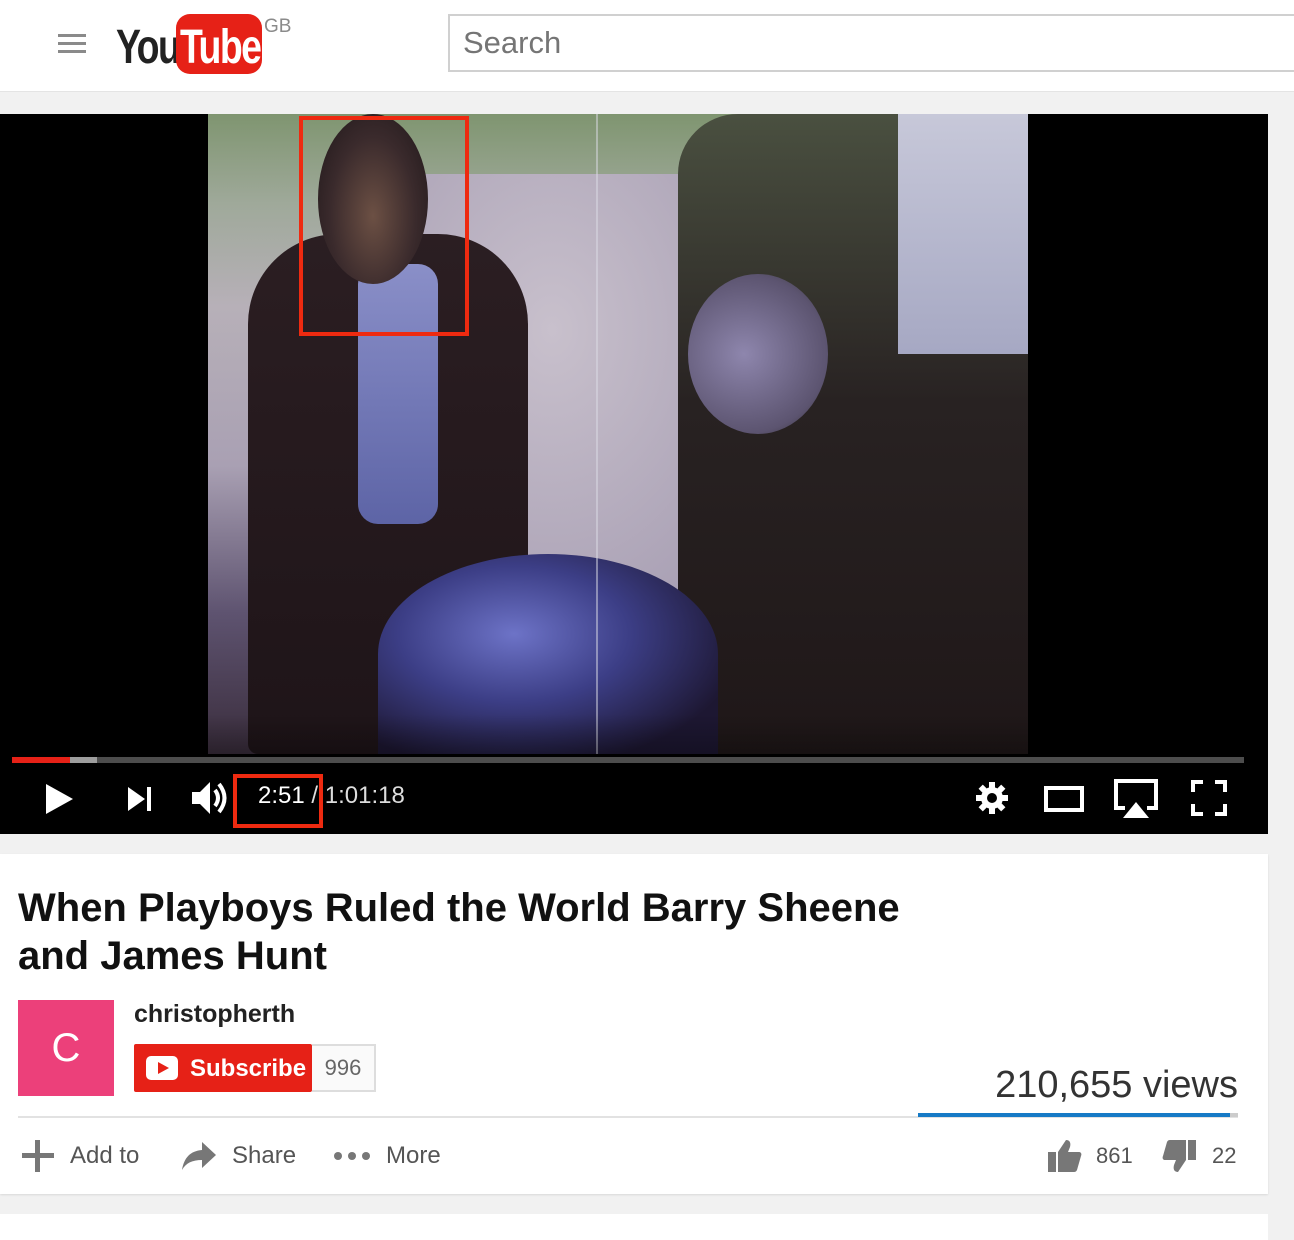  I want to click on video-figure-arm, so click(758, 354).